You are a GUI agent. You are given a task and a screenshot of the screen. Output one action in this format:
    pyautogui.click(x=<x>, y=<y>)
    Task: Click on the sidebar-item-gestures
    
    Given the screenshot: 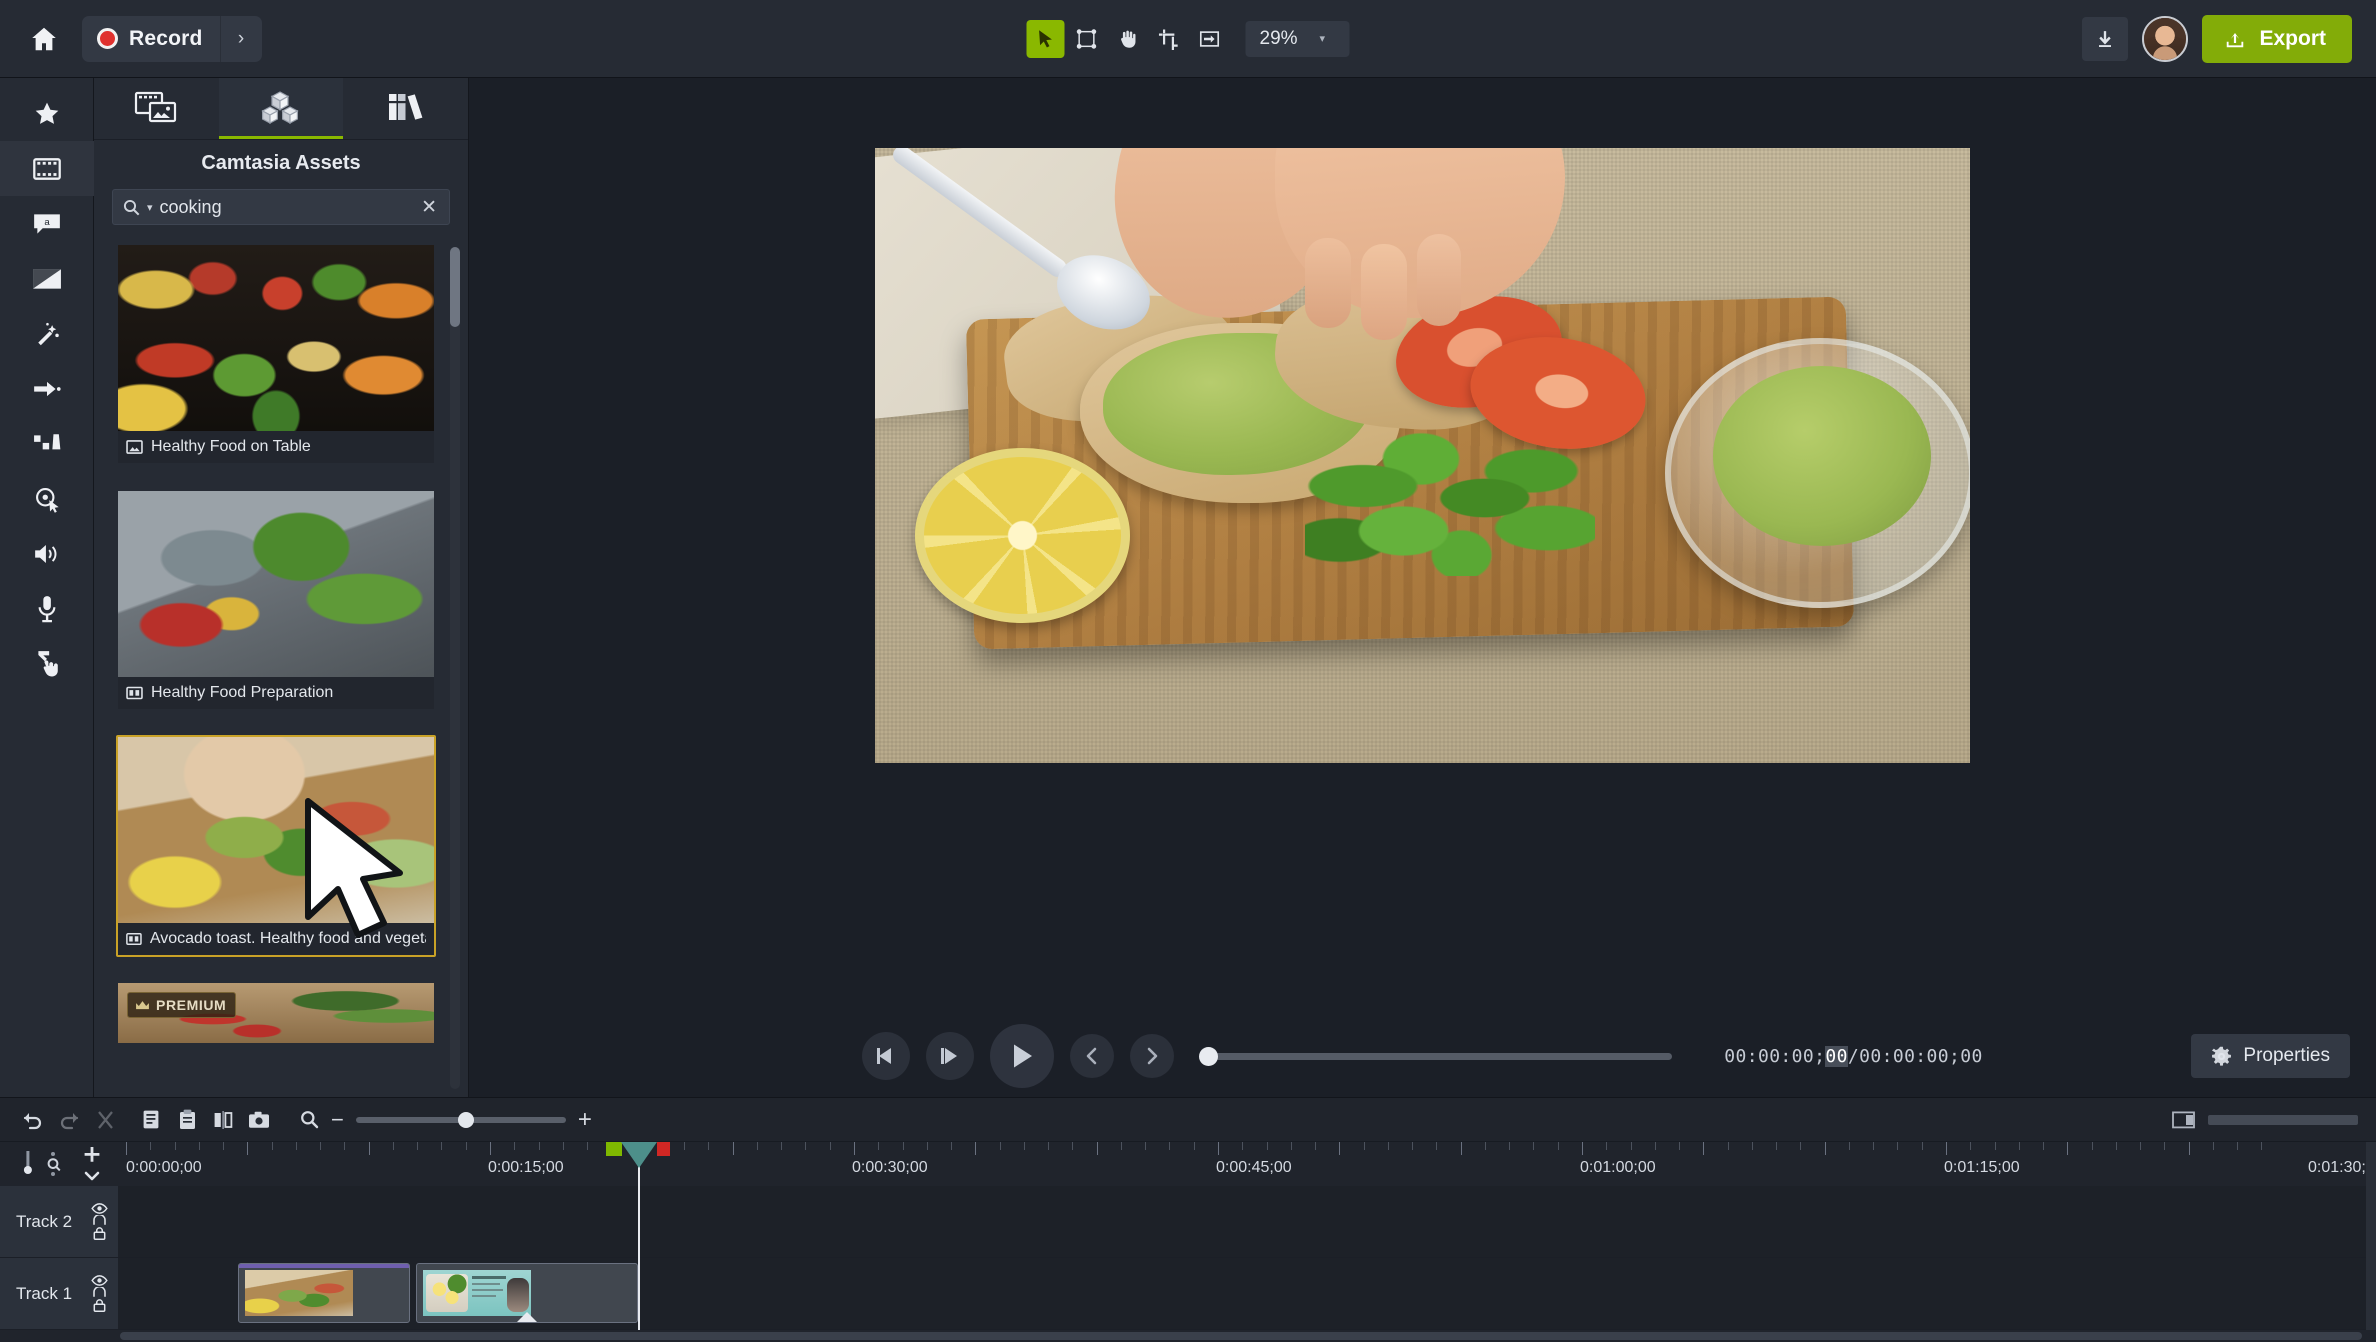 What is the action you would take?
    pyautogui.click(x=47, y=663)
    